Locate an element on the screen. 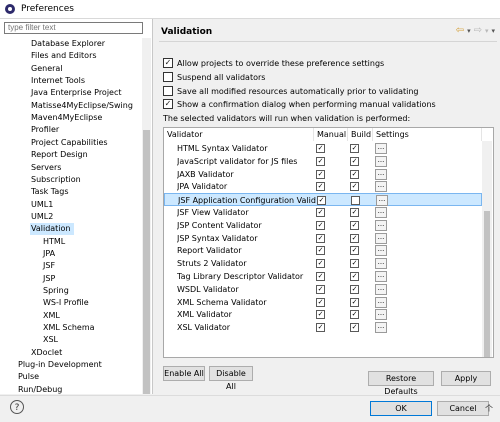 This screenshot has width=500, height=422. tree-item: Java Enterprise Project is located at coordinates (76, 93).